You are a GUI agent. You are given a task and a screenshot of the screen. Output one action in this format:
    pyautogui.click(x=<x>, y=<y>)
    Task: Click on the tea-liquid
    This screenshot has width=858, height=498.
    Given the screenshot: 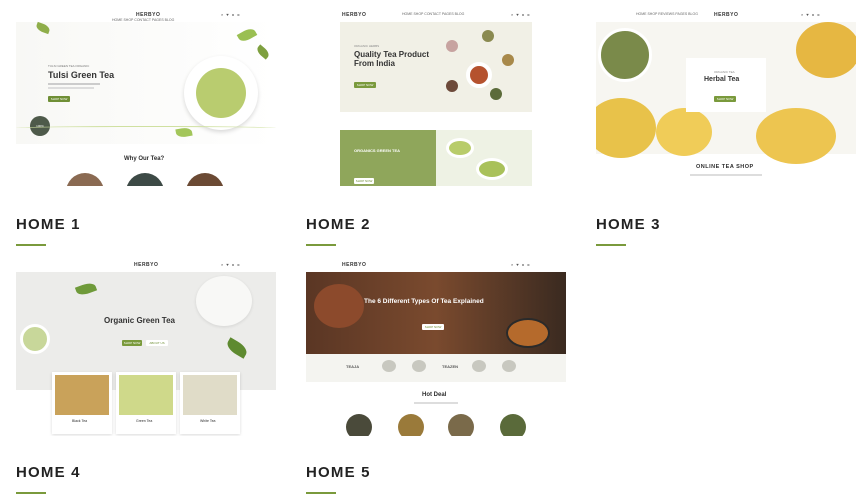 What is the action you would take?
    pyautogui.click(x=221, y=93)
    